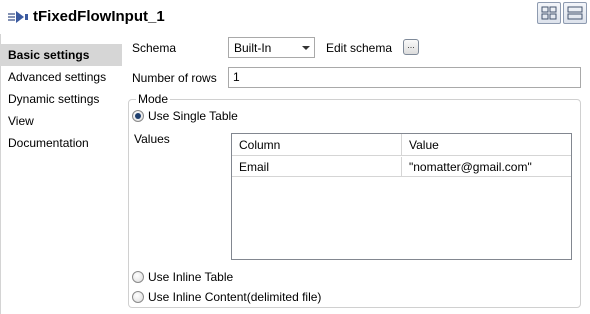 This screenshot has width=590, height=314. What do you see at coordinates (61, 121) in the screenshot?
I see `sidebar-item-view: View` at bounding box center [61, 121].